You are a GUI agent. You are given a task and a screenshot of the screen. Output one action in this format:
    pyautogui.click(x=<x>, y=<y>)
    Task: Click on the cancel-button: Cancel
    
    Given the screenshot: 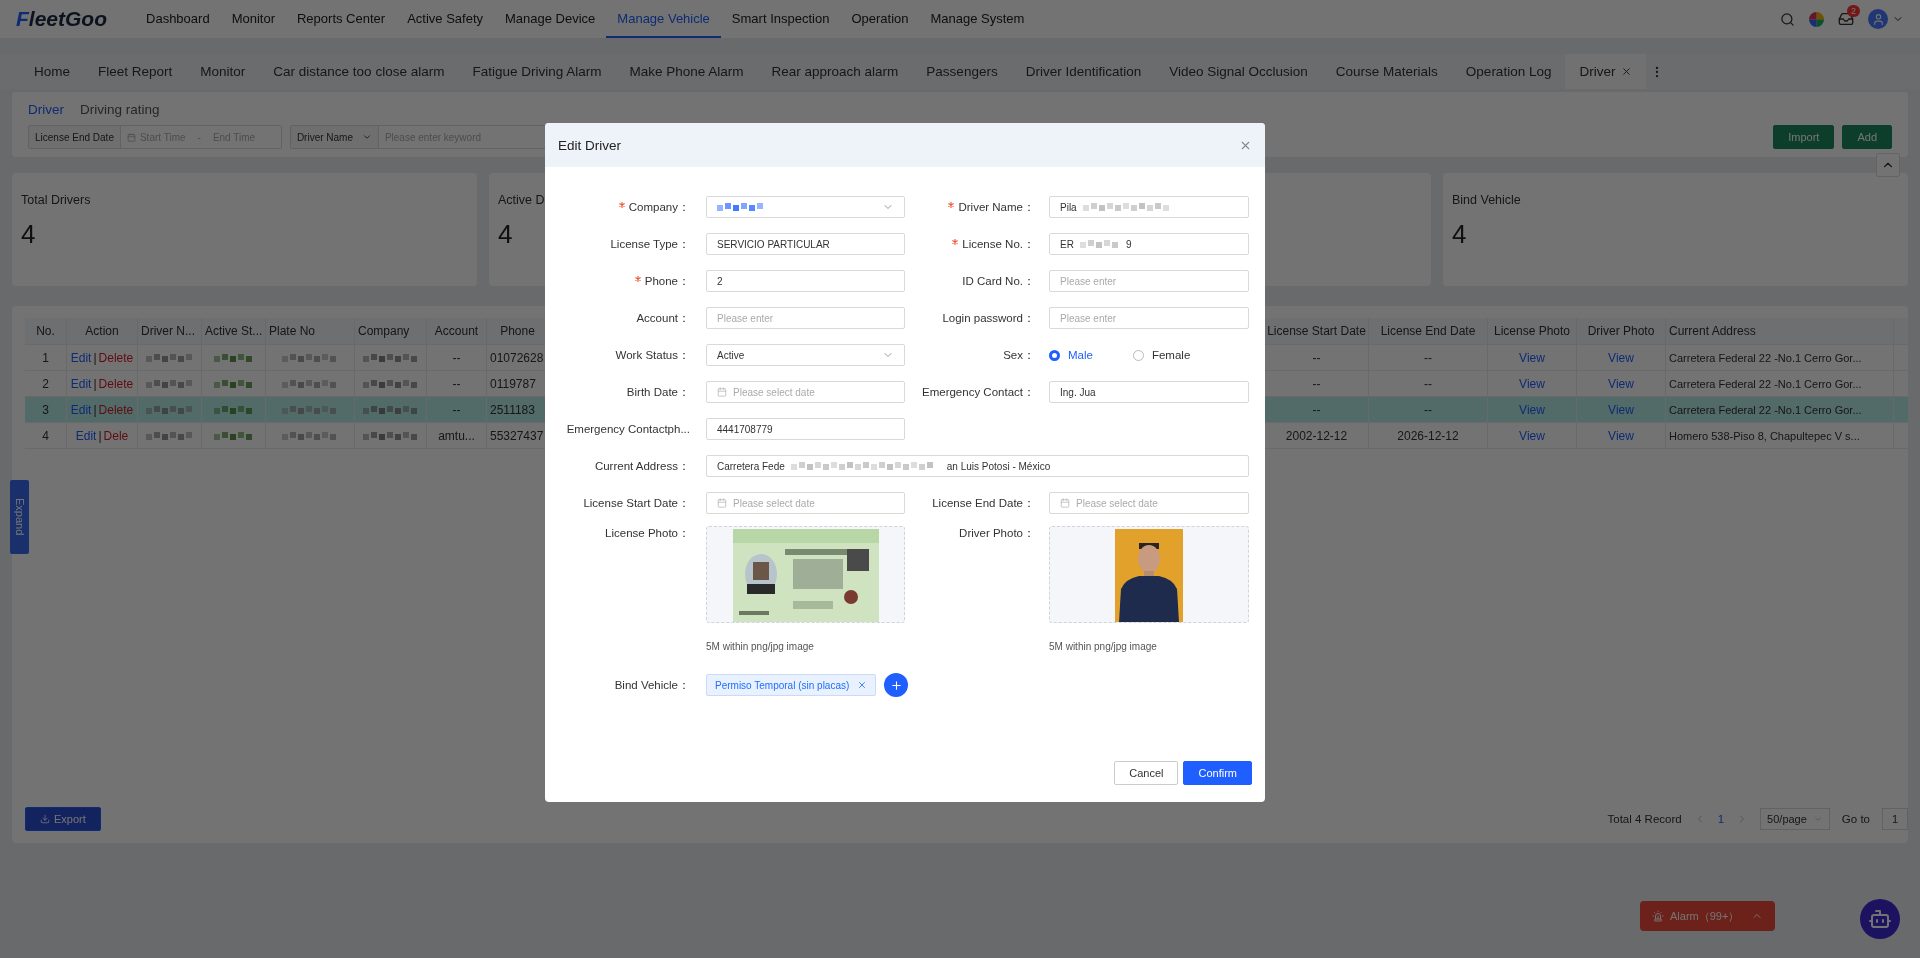 What is the action you would take?
    pyautogui.click(x=1146, y=773)
    